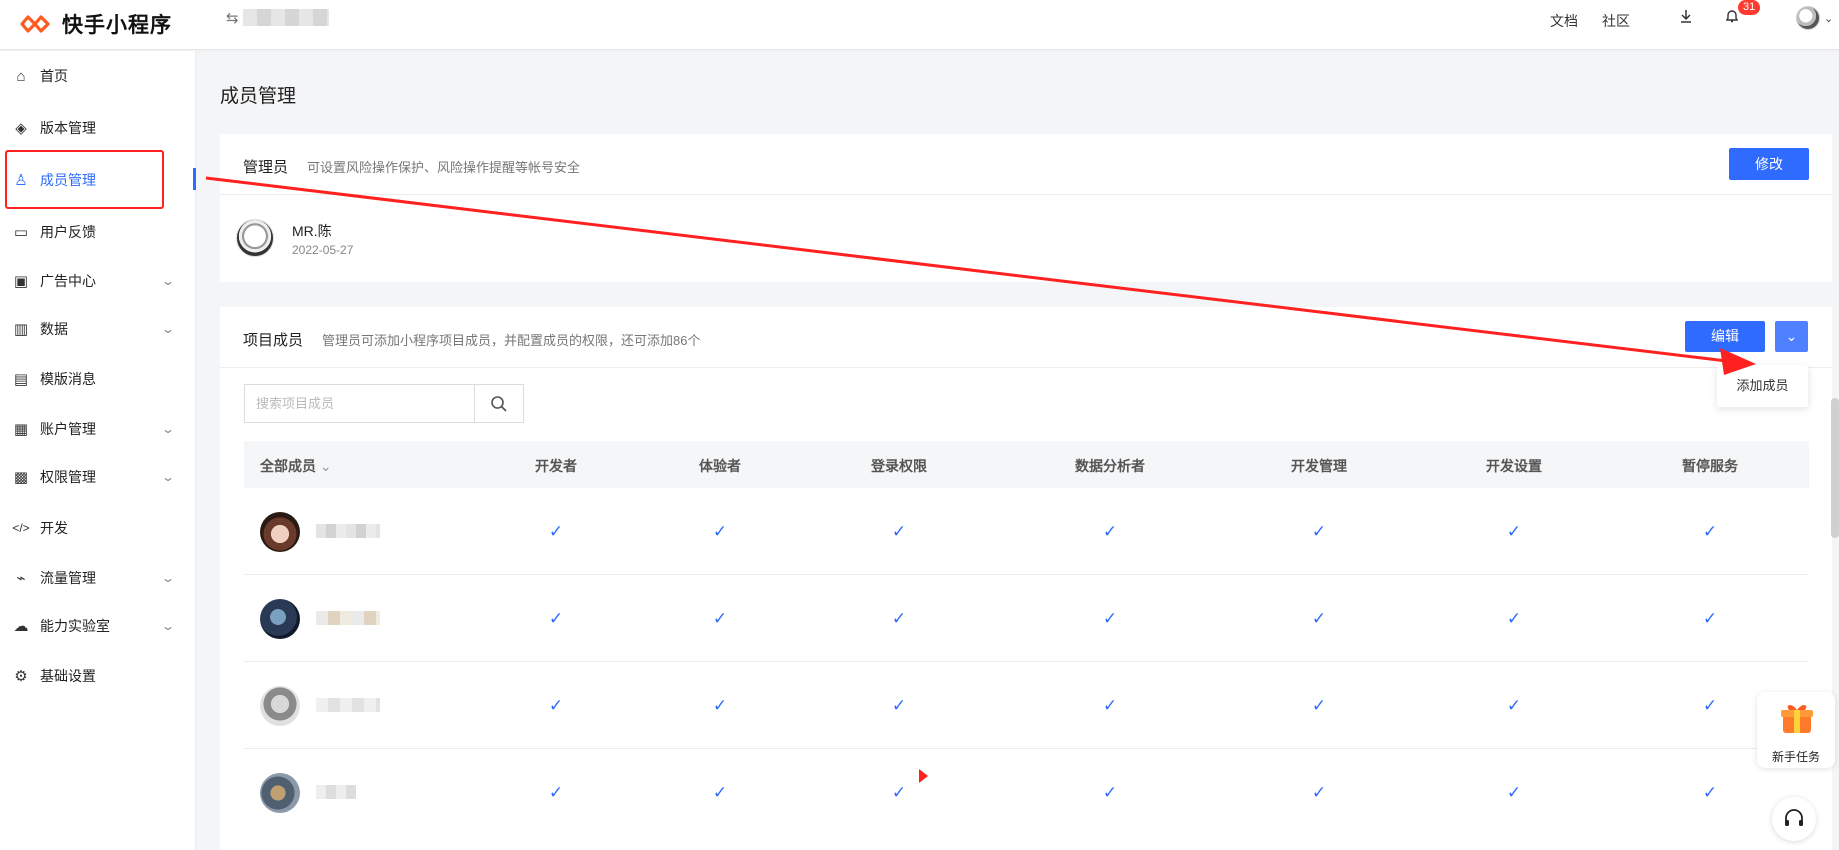  What do you see at coordinates (1686, 18) in the screenshot?
I see `download-icon` at bounding box center [1686, 18].